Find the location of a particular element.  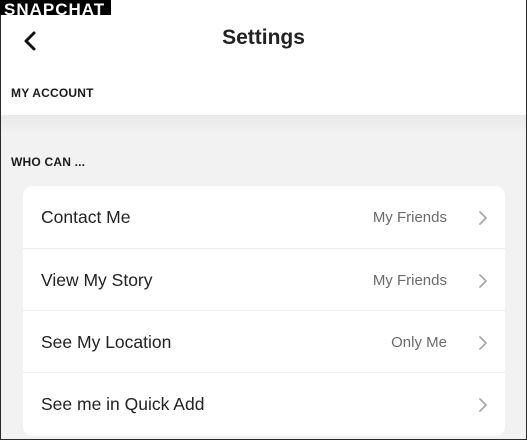

row-view-my-story: View My Story My Friends is located at coordinates (264, 279).